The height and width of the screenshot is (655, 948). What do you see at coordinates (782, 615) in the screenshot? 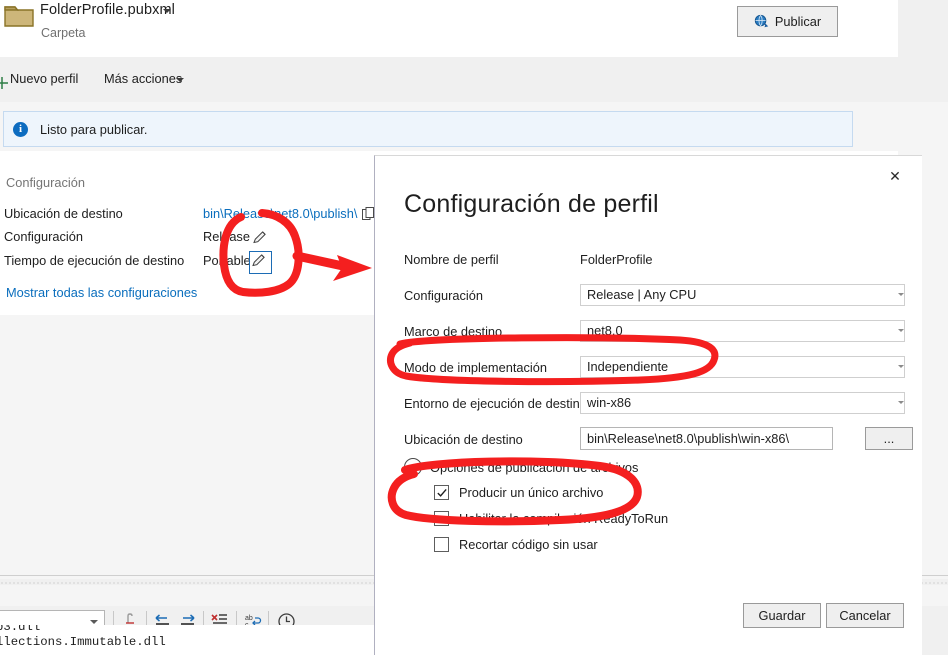
I see `save-button: Guardar` at bounding box center [782, 615].